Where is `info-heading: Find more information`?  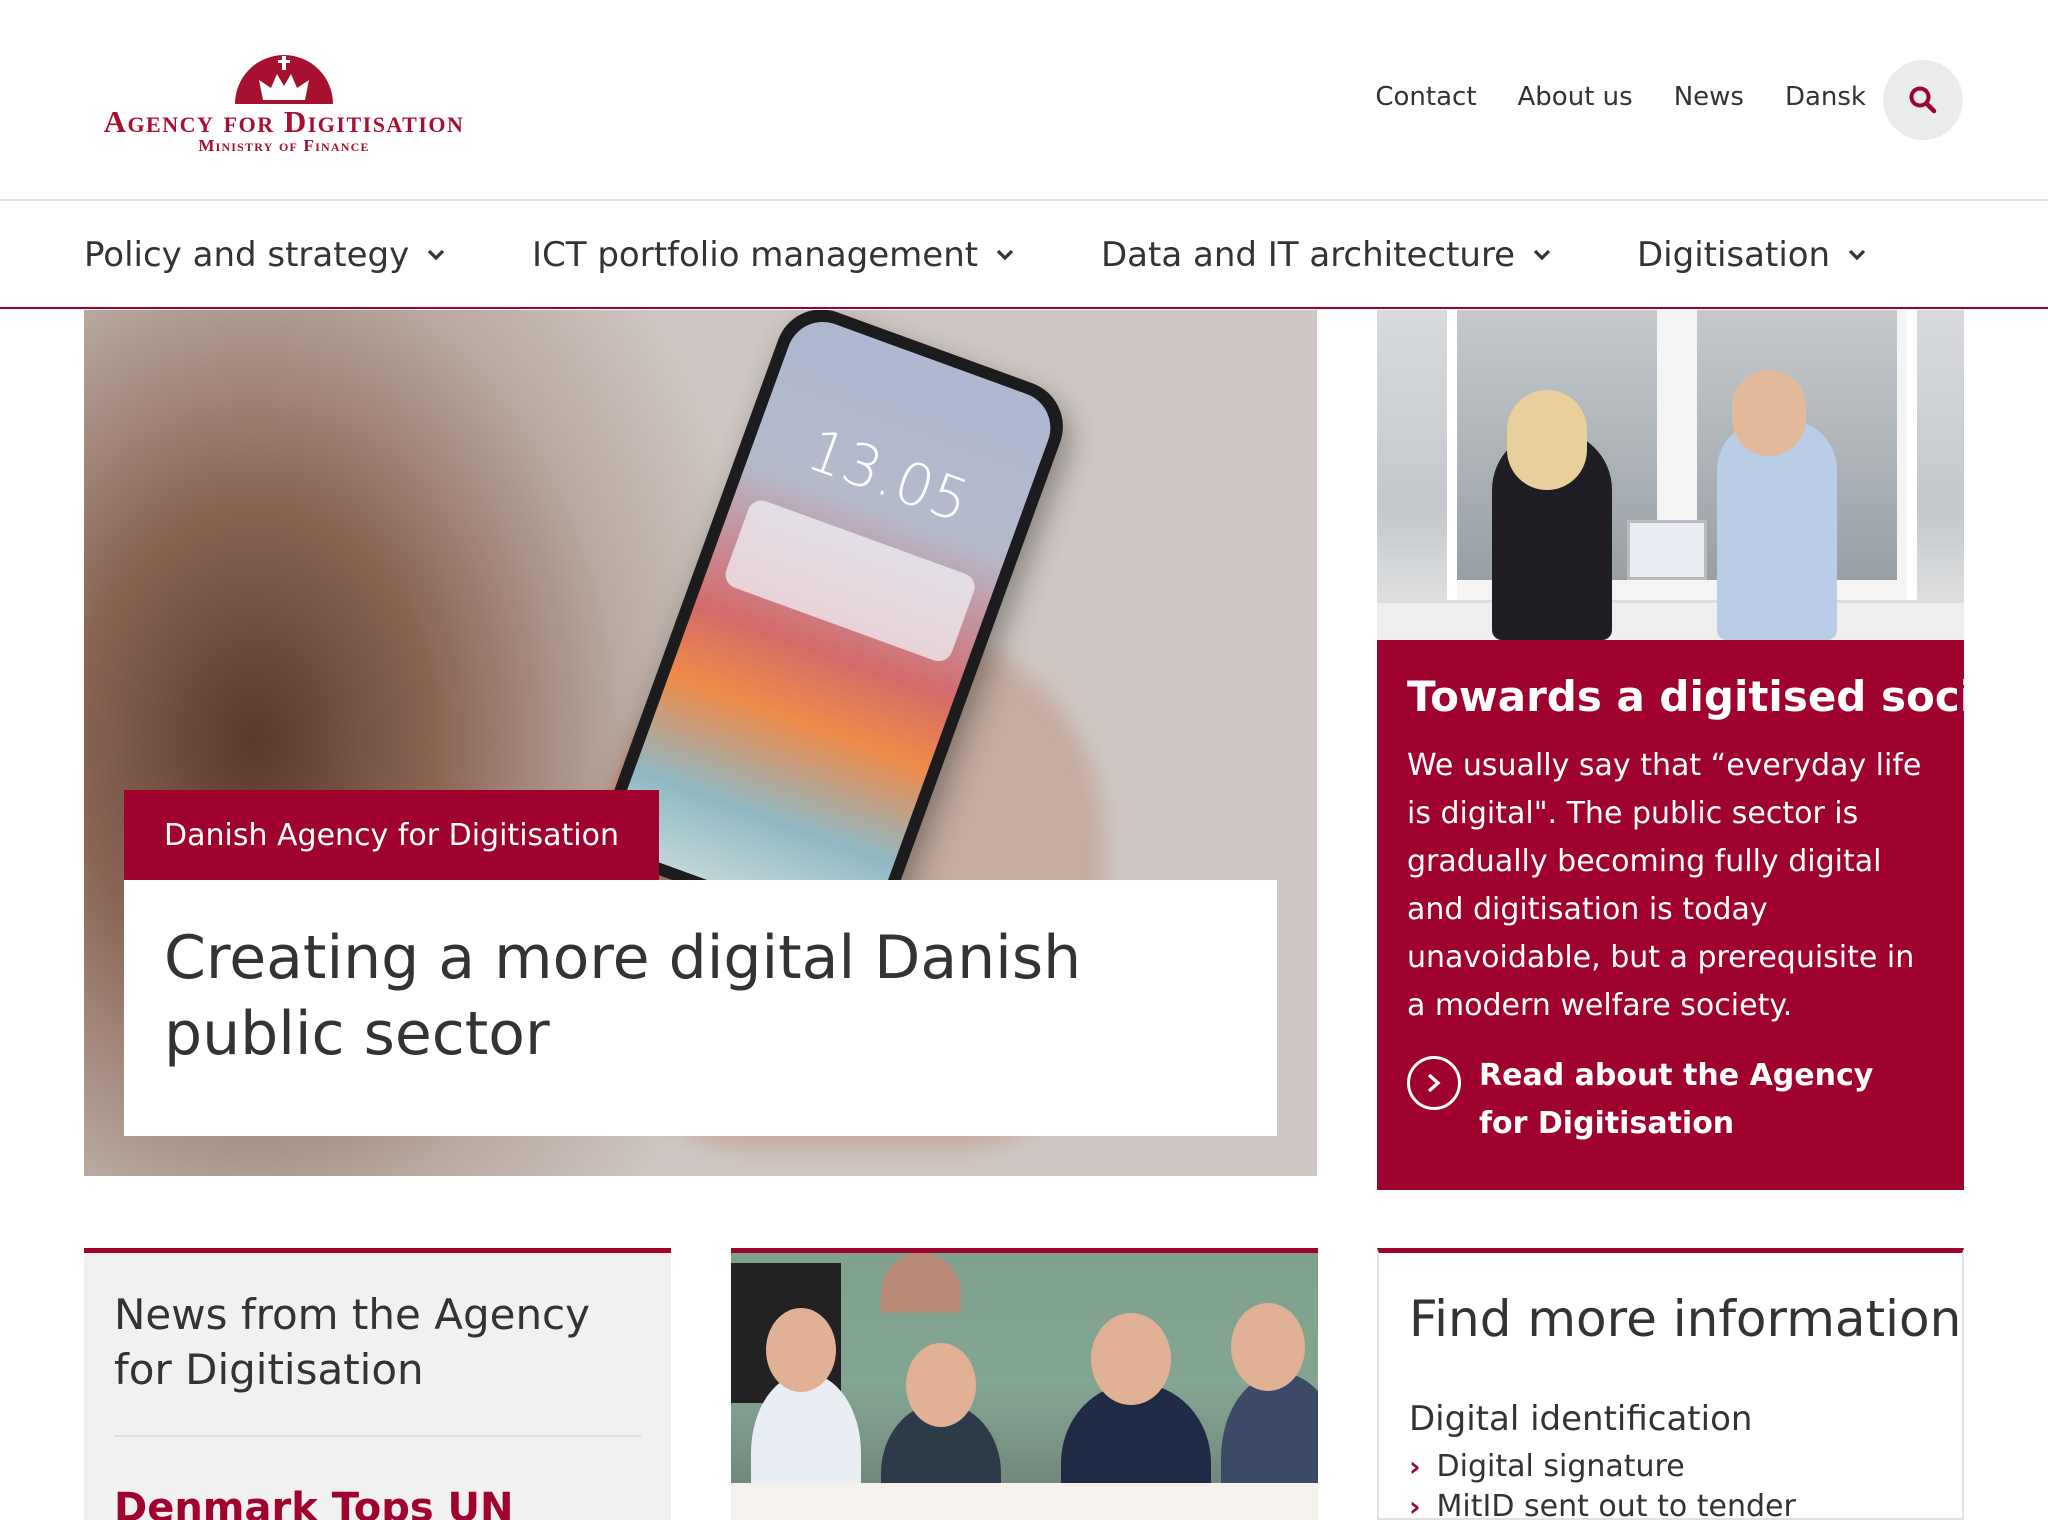 info-heading: Find more information is located at coordinates (1685, 1319).